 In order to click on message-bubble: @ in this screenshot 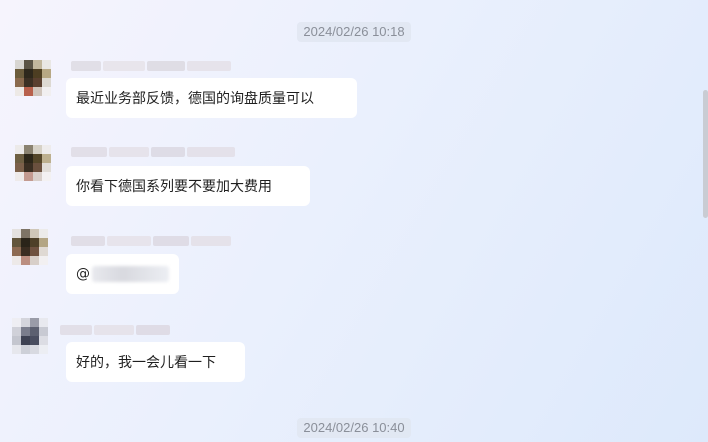, I will do `click(122, 274)`.